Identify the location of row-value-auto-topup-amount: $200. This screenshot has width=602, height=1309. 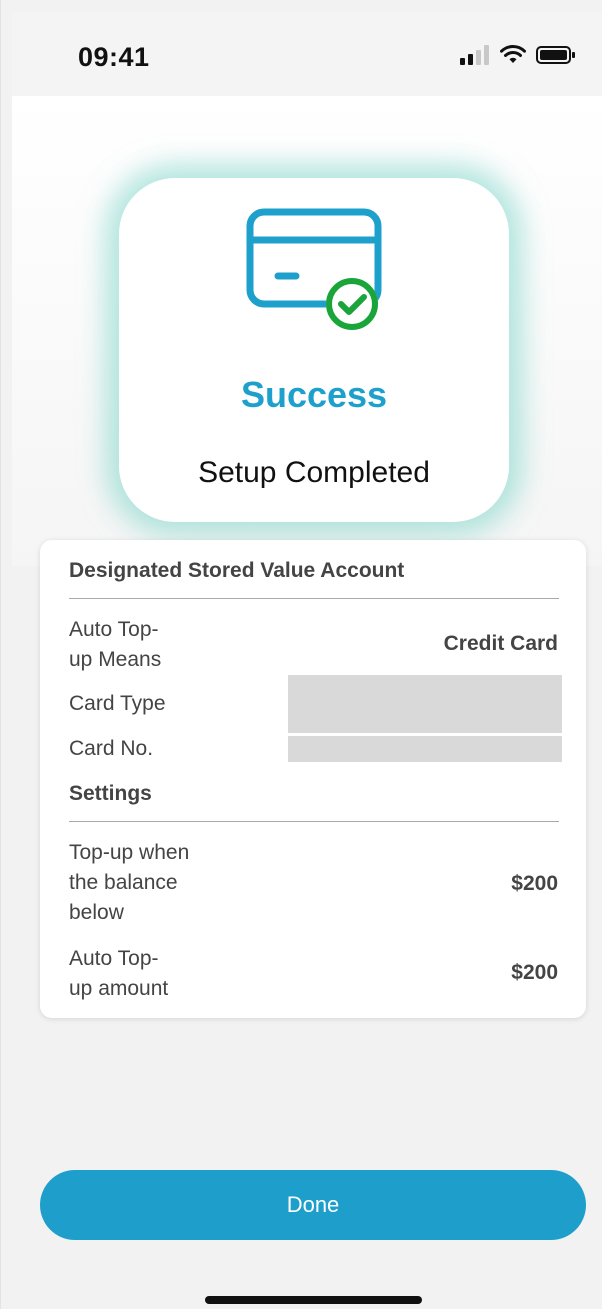
(534, 972).